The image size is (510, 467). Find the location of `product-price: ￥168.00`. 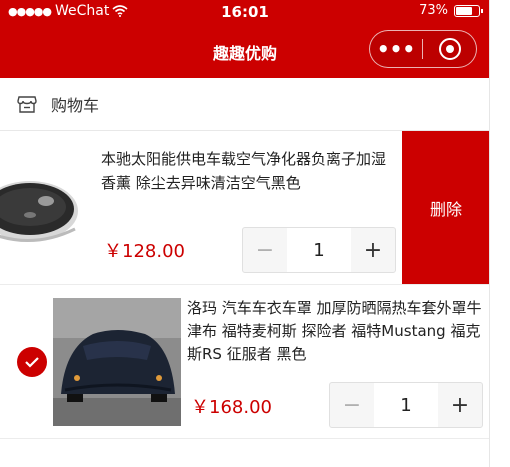

product-price: ￥168.00 is located at coordinates (231, 407).